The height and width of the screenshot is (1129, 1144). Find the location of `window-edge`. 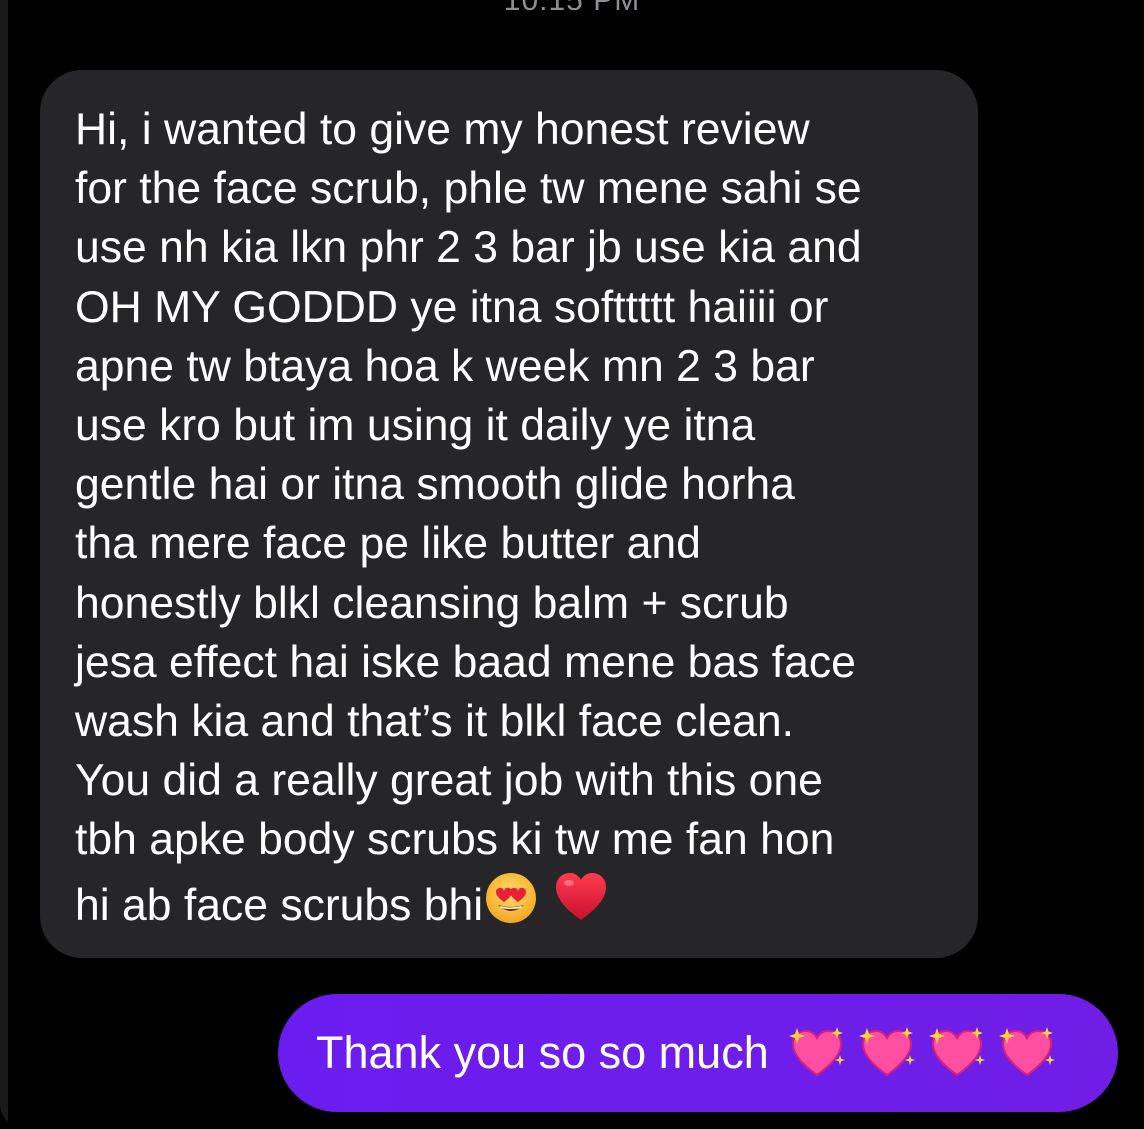

window-edge is located at coordinates (4, 564).